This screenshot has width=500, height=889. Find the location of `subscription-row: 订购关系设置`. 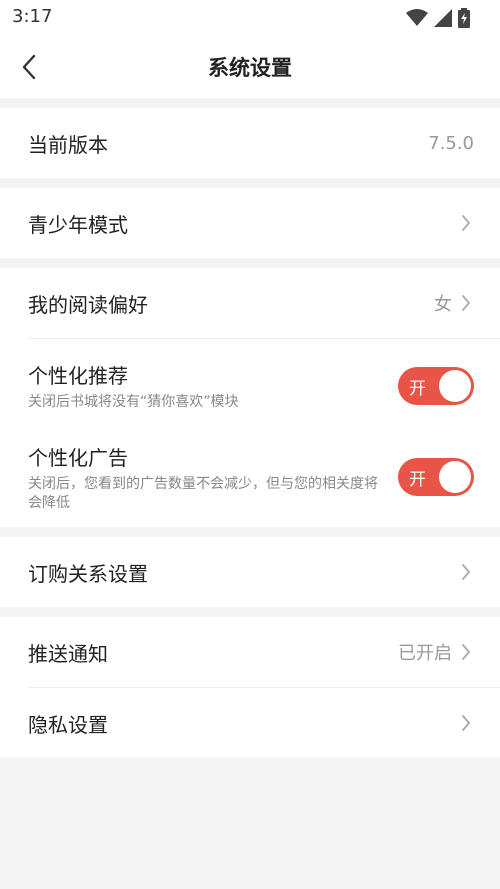

subscription-row: 订购关系设置 is located at coordinates (250, 572).